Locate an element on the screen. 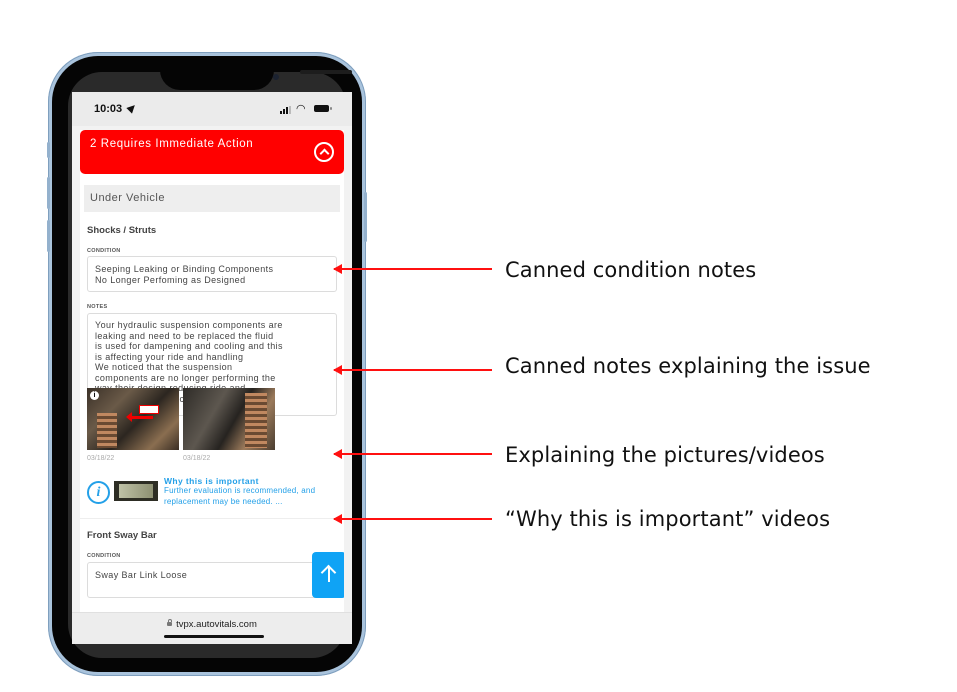 This screenshot has width=957, height=692. chevron-up-circle-icon is located at coordinates (324, 152).